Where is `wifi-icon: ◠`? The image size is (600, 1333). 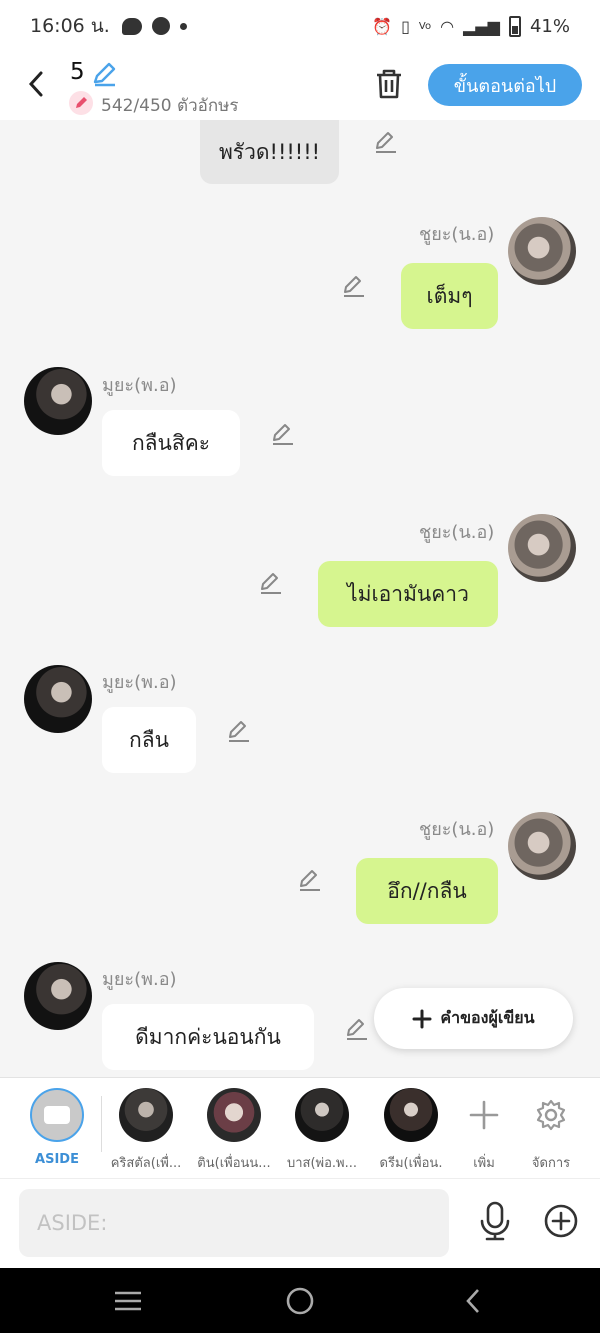
wifi-icon: ◠ is located at coordinates (447, 26).